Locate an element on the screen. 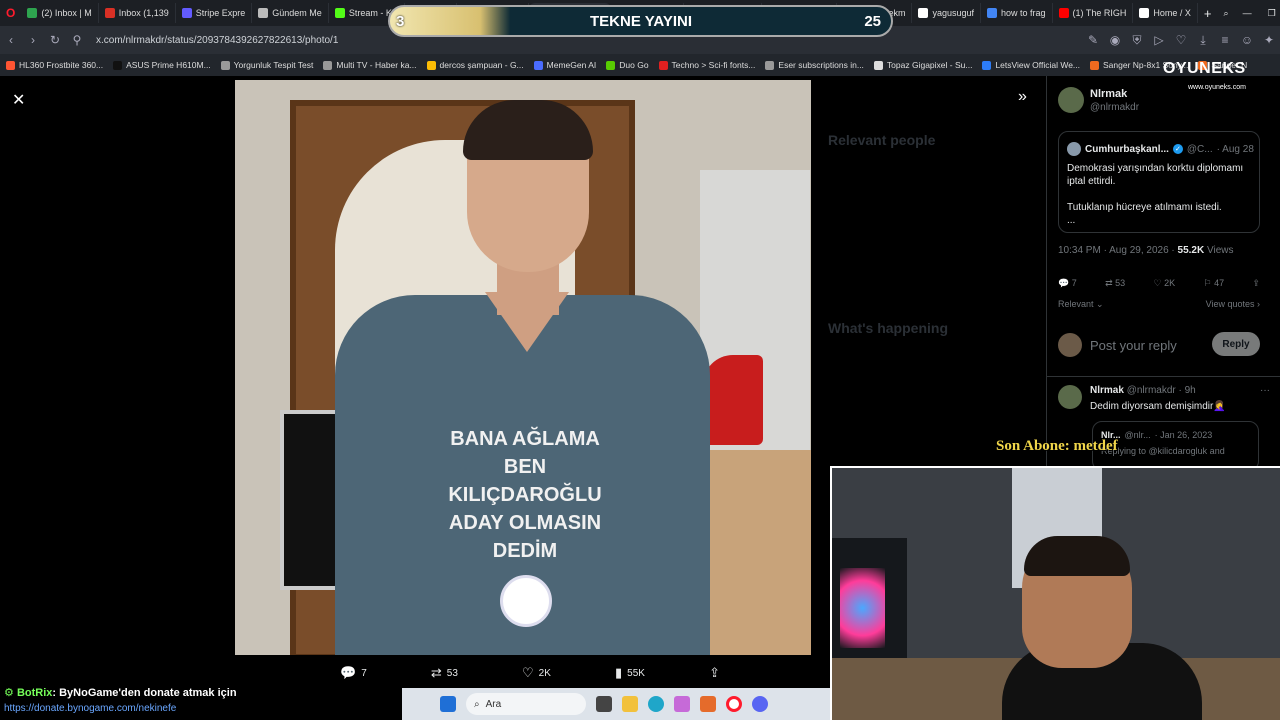 Image resolution: width=1280 pixels, height=720 pixels. camera-icon: ◉ is located at coordinates (1115, 40).